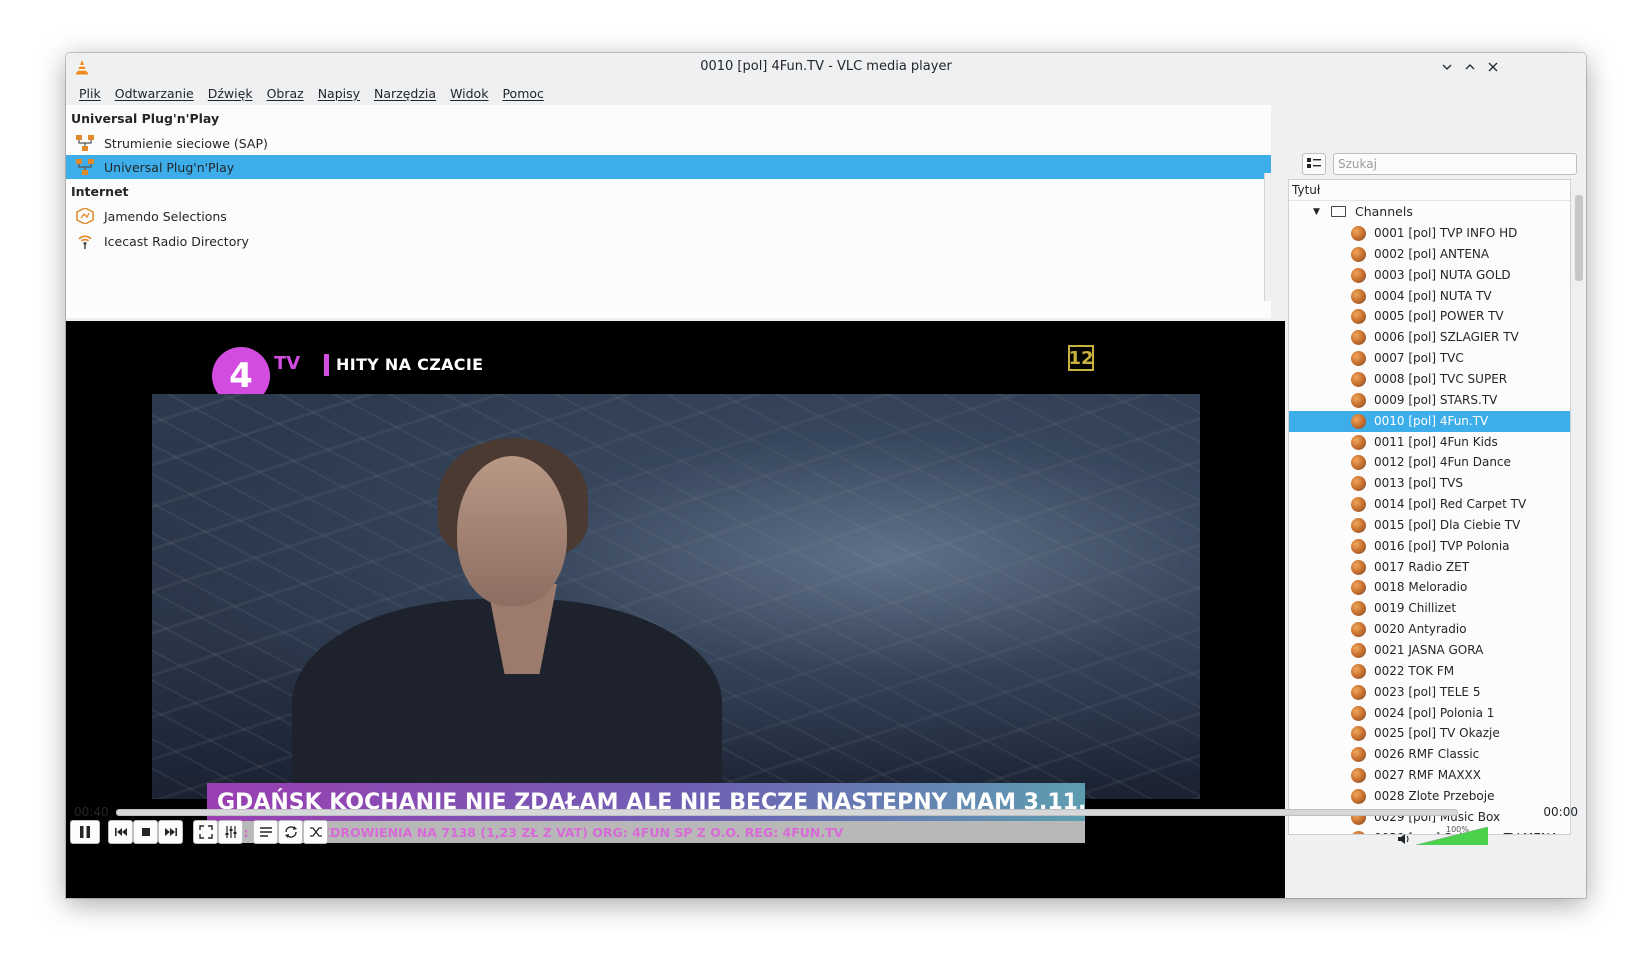 Image resolution: width=1652 pixels, height=974 pixels. What do you see at coordinates (522, 93) in the screenshot?
I see `menu-pomoc: Pomoc` at bounding box center [522, 93].